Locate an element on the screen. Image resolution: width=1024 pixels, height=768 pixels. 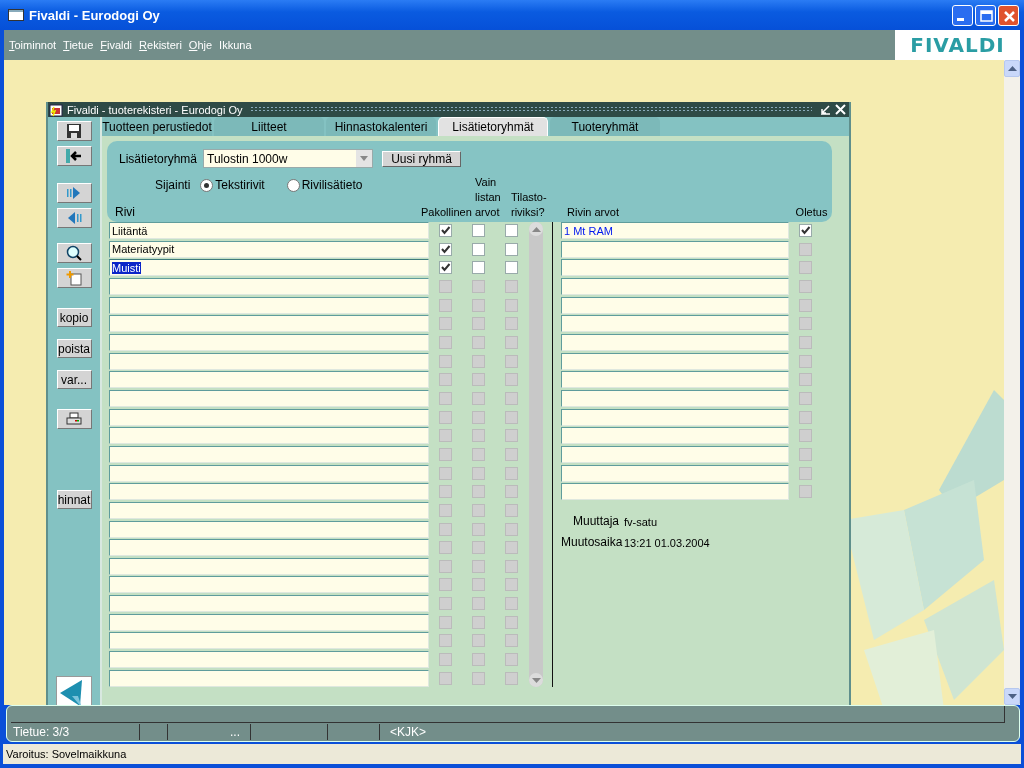
tab: Liitteet is located at coordinates (269, 126).